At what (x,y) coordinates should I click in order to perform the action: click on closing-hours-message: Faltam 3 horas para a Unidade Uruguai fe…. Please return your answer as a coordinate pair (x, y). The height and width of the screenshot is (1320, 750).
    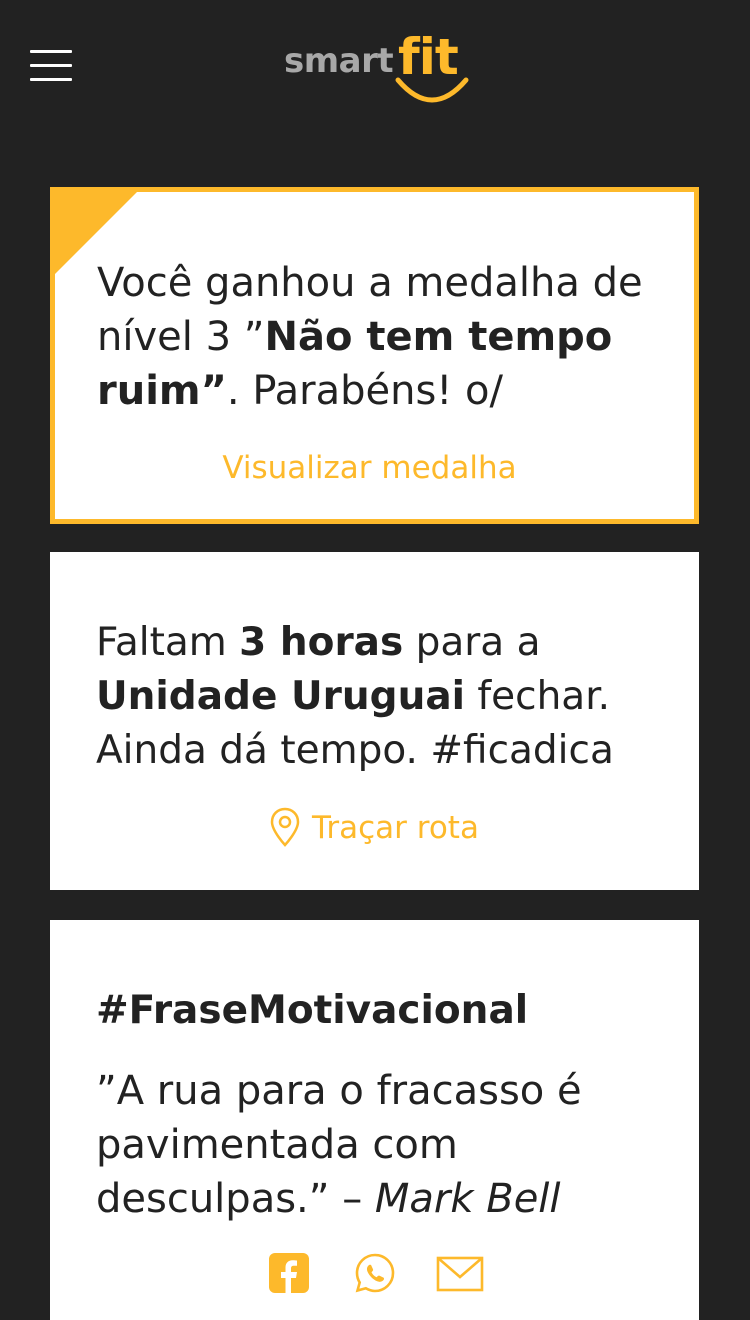
    Looking at the image, I should click on (381, 697).